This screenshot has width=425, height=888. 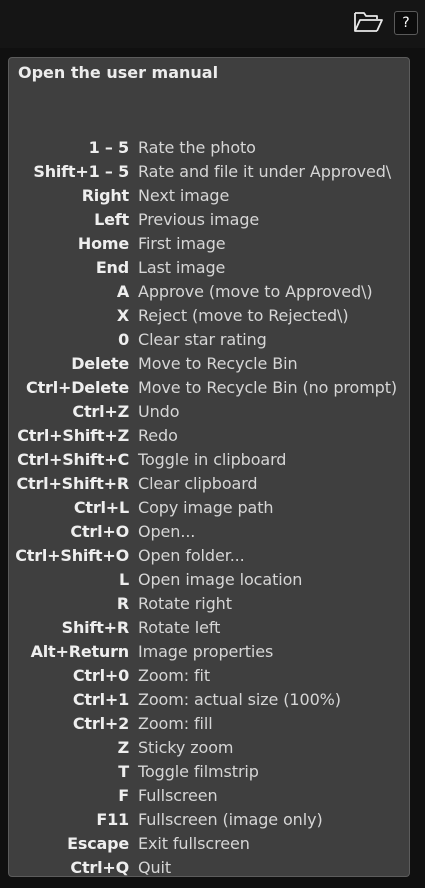 What do you see at coordinates (182, 267) in the screenshot?
I see `shortcut-description: Last image` at bounding box center [182, 267].